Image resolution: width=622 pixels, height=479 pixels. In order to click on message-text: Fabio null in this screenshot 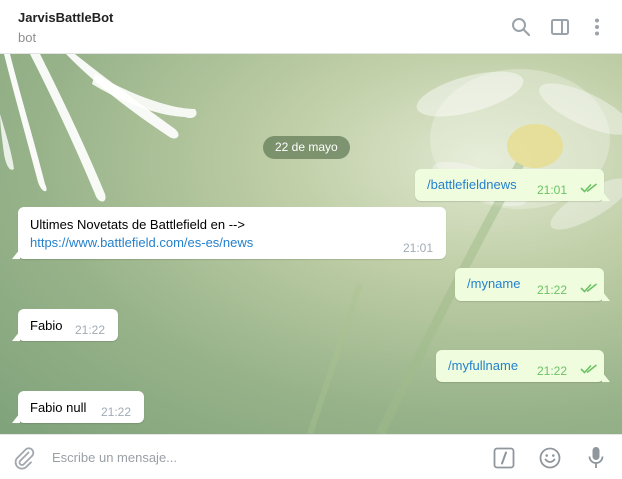, I will do `click(58, 407)`.